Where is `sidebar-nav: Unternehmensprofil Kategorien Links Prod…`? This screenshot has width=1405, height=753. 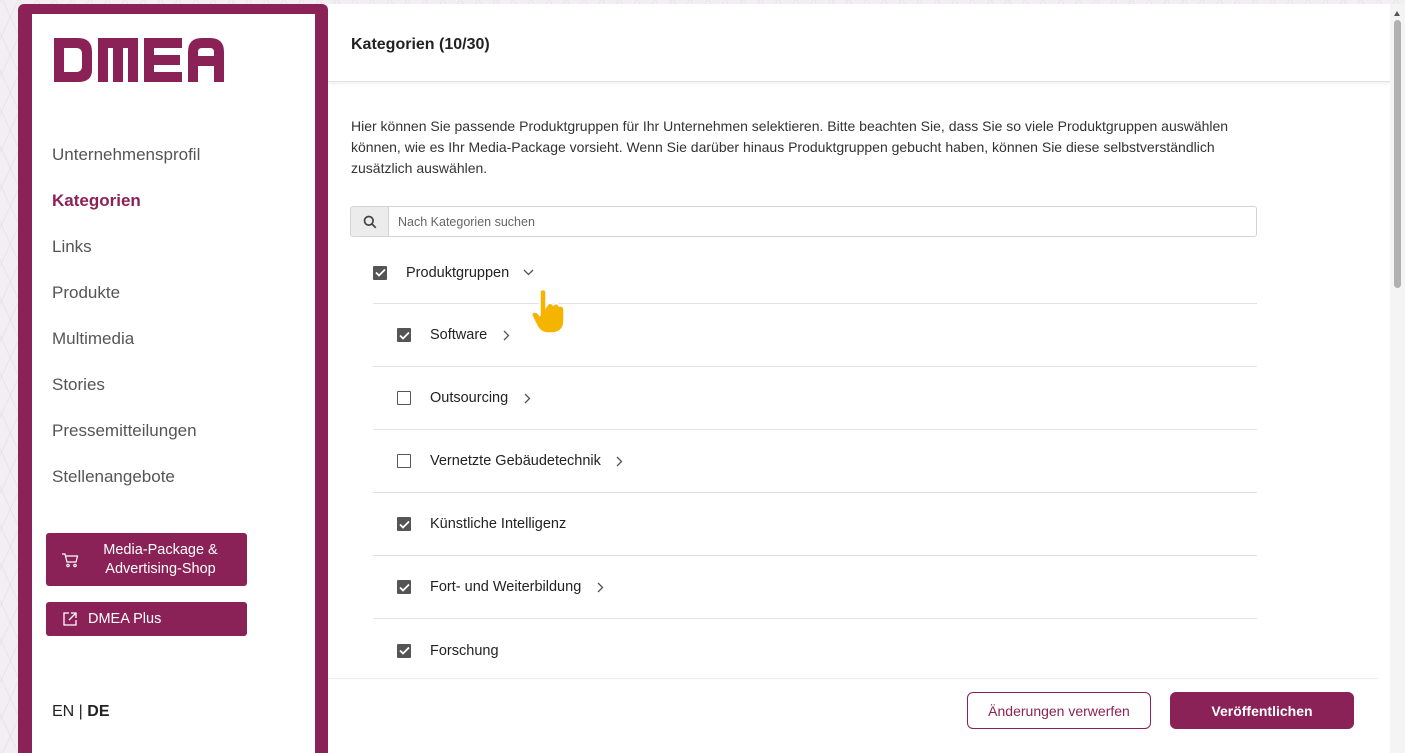 sidebar-nav: Unternehmensprofil Kategorien Links Prod… is located at coordinates (126, 316).